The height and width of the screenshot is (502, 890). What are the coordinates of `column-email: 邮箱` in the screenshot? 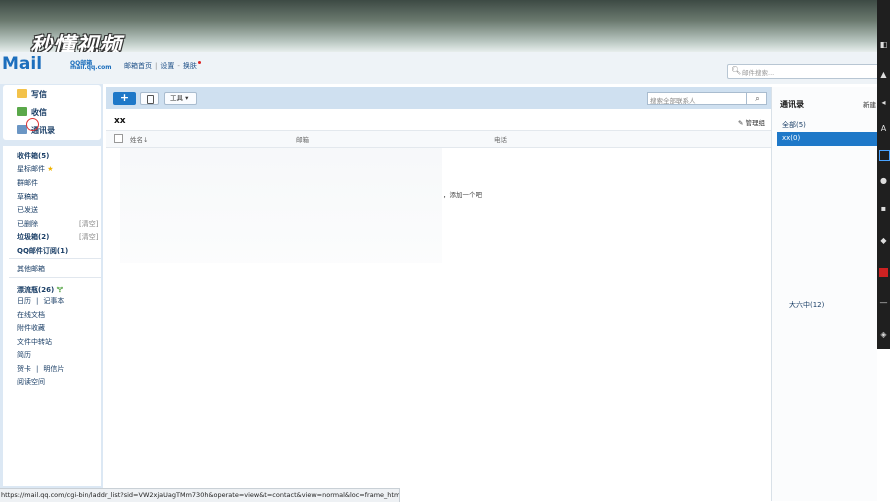 It's located at (302, 139).